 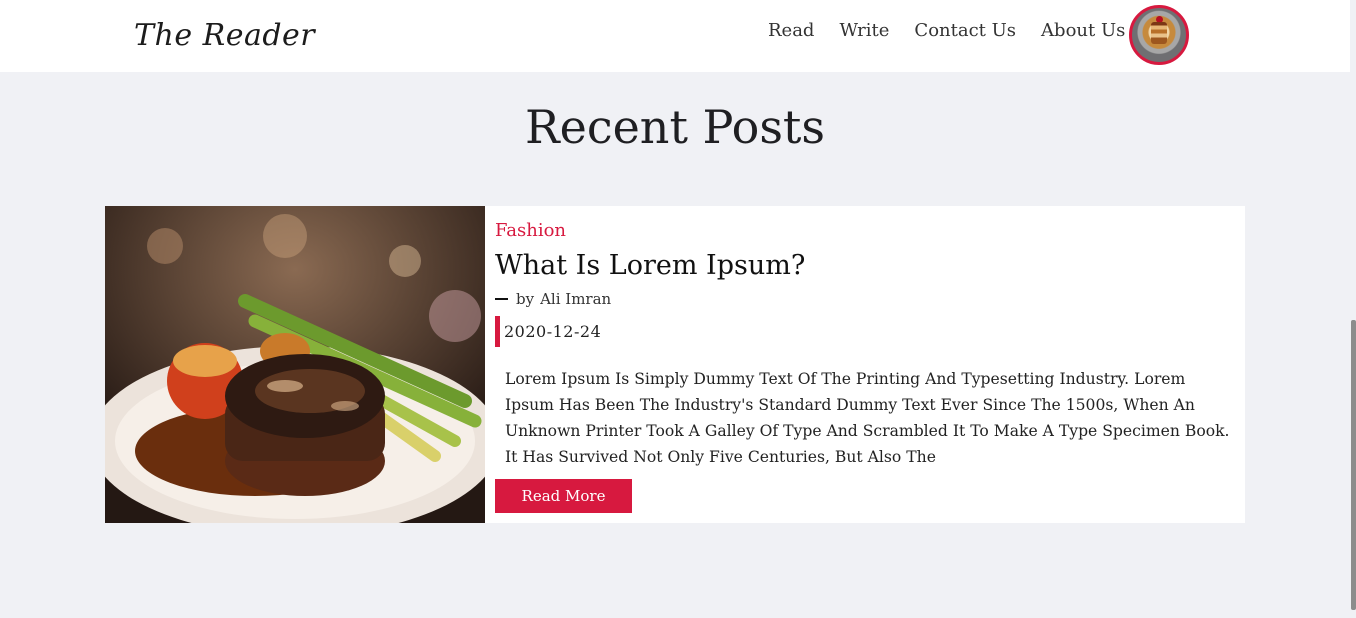 What do you see at coordinates (530, 230) in the screenshot?
I see `post-category: Fashion` at bounding box center [530, 230].